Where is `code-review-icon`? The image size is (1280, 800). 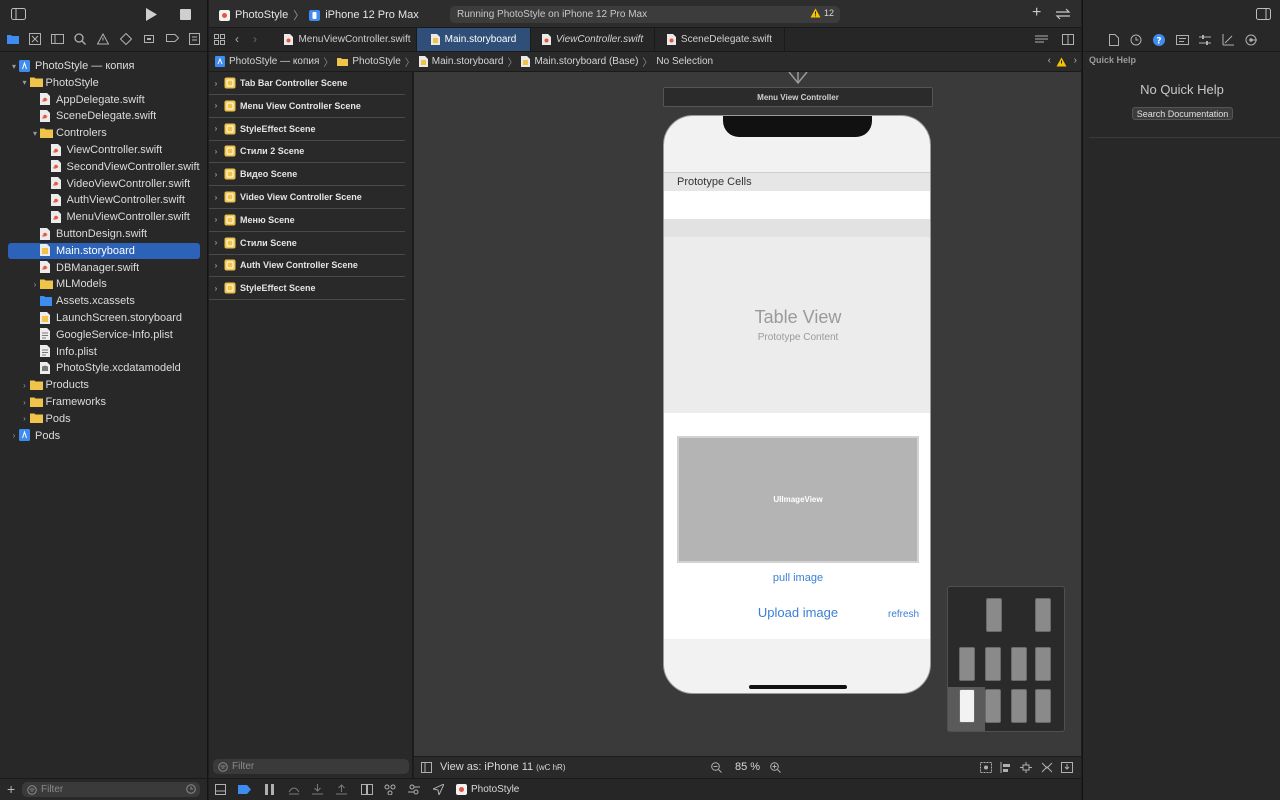 code-review-icon is located at coordinates (1063, 14).